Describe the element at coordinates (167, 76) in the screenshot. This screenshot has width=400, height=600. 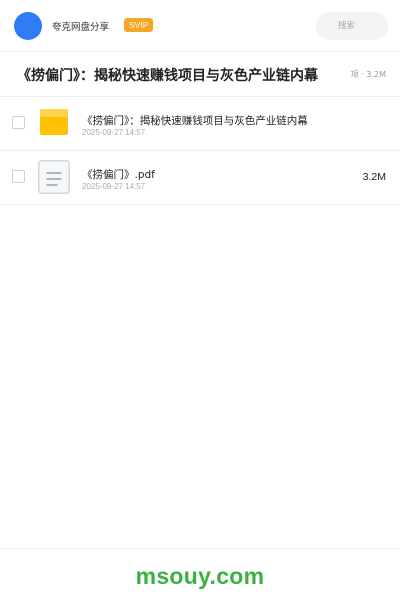
I see `page-title: 《捞偏门》：揭秘快速赚钱项目与灰色产业链内幕` at that location.